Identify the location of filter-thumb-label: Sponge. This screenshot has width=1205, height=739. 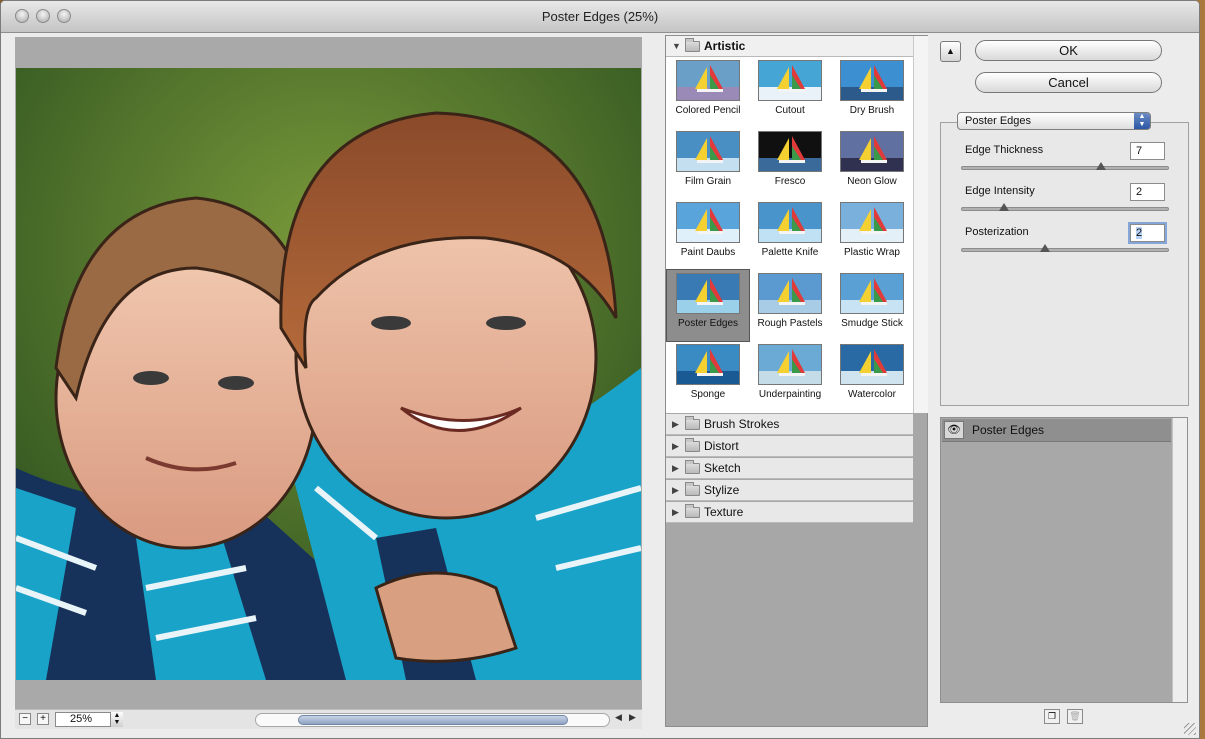
(708, 394).